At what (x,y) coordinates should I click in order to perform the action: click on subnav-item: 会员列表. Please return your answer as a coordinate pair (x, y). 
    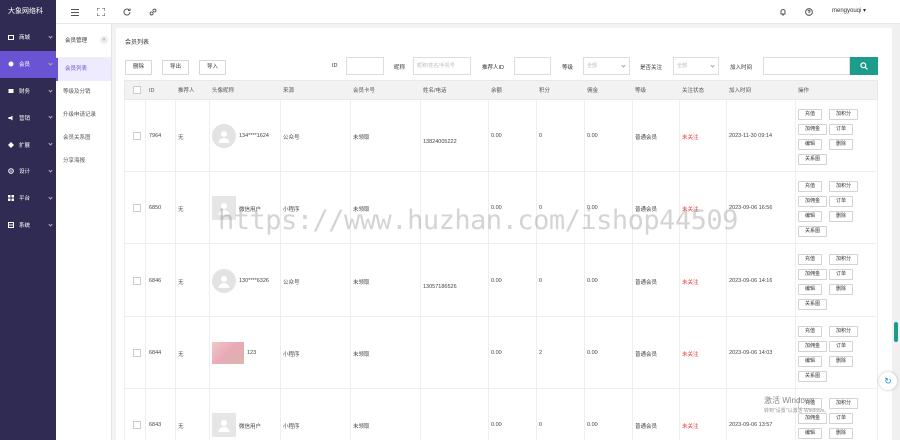
    Looking at the image, I should click on (83, 69).